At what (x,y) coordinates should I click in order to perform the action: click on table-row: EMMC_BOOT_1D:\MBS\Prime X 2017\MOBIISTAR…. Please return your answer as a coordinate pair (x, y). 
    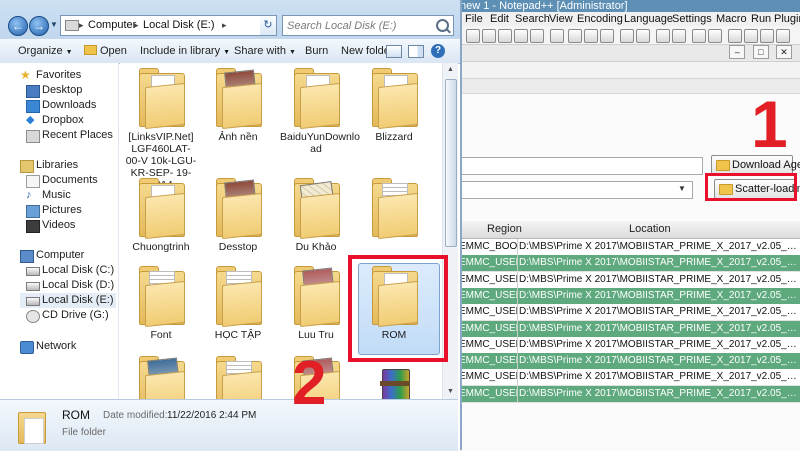
    Looking at the image, I should click on (629, 247).